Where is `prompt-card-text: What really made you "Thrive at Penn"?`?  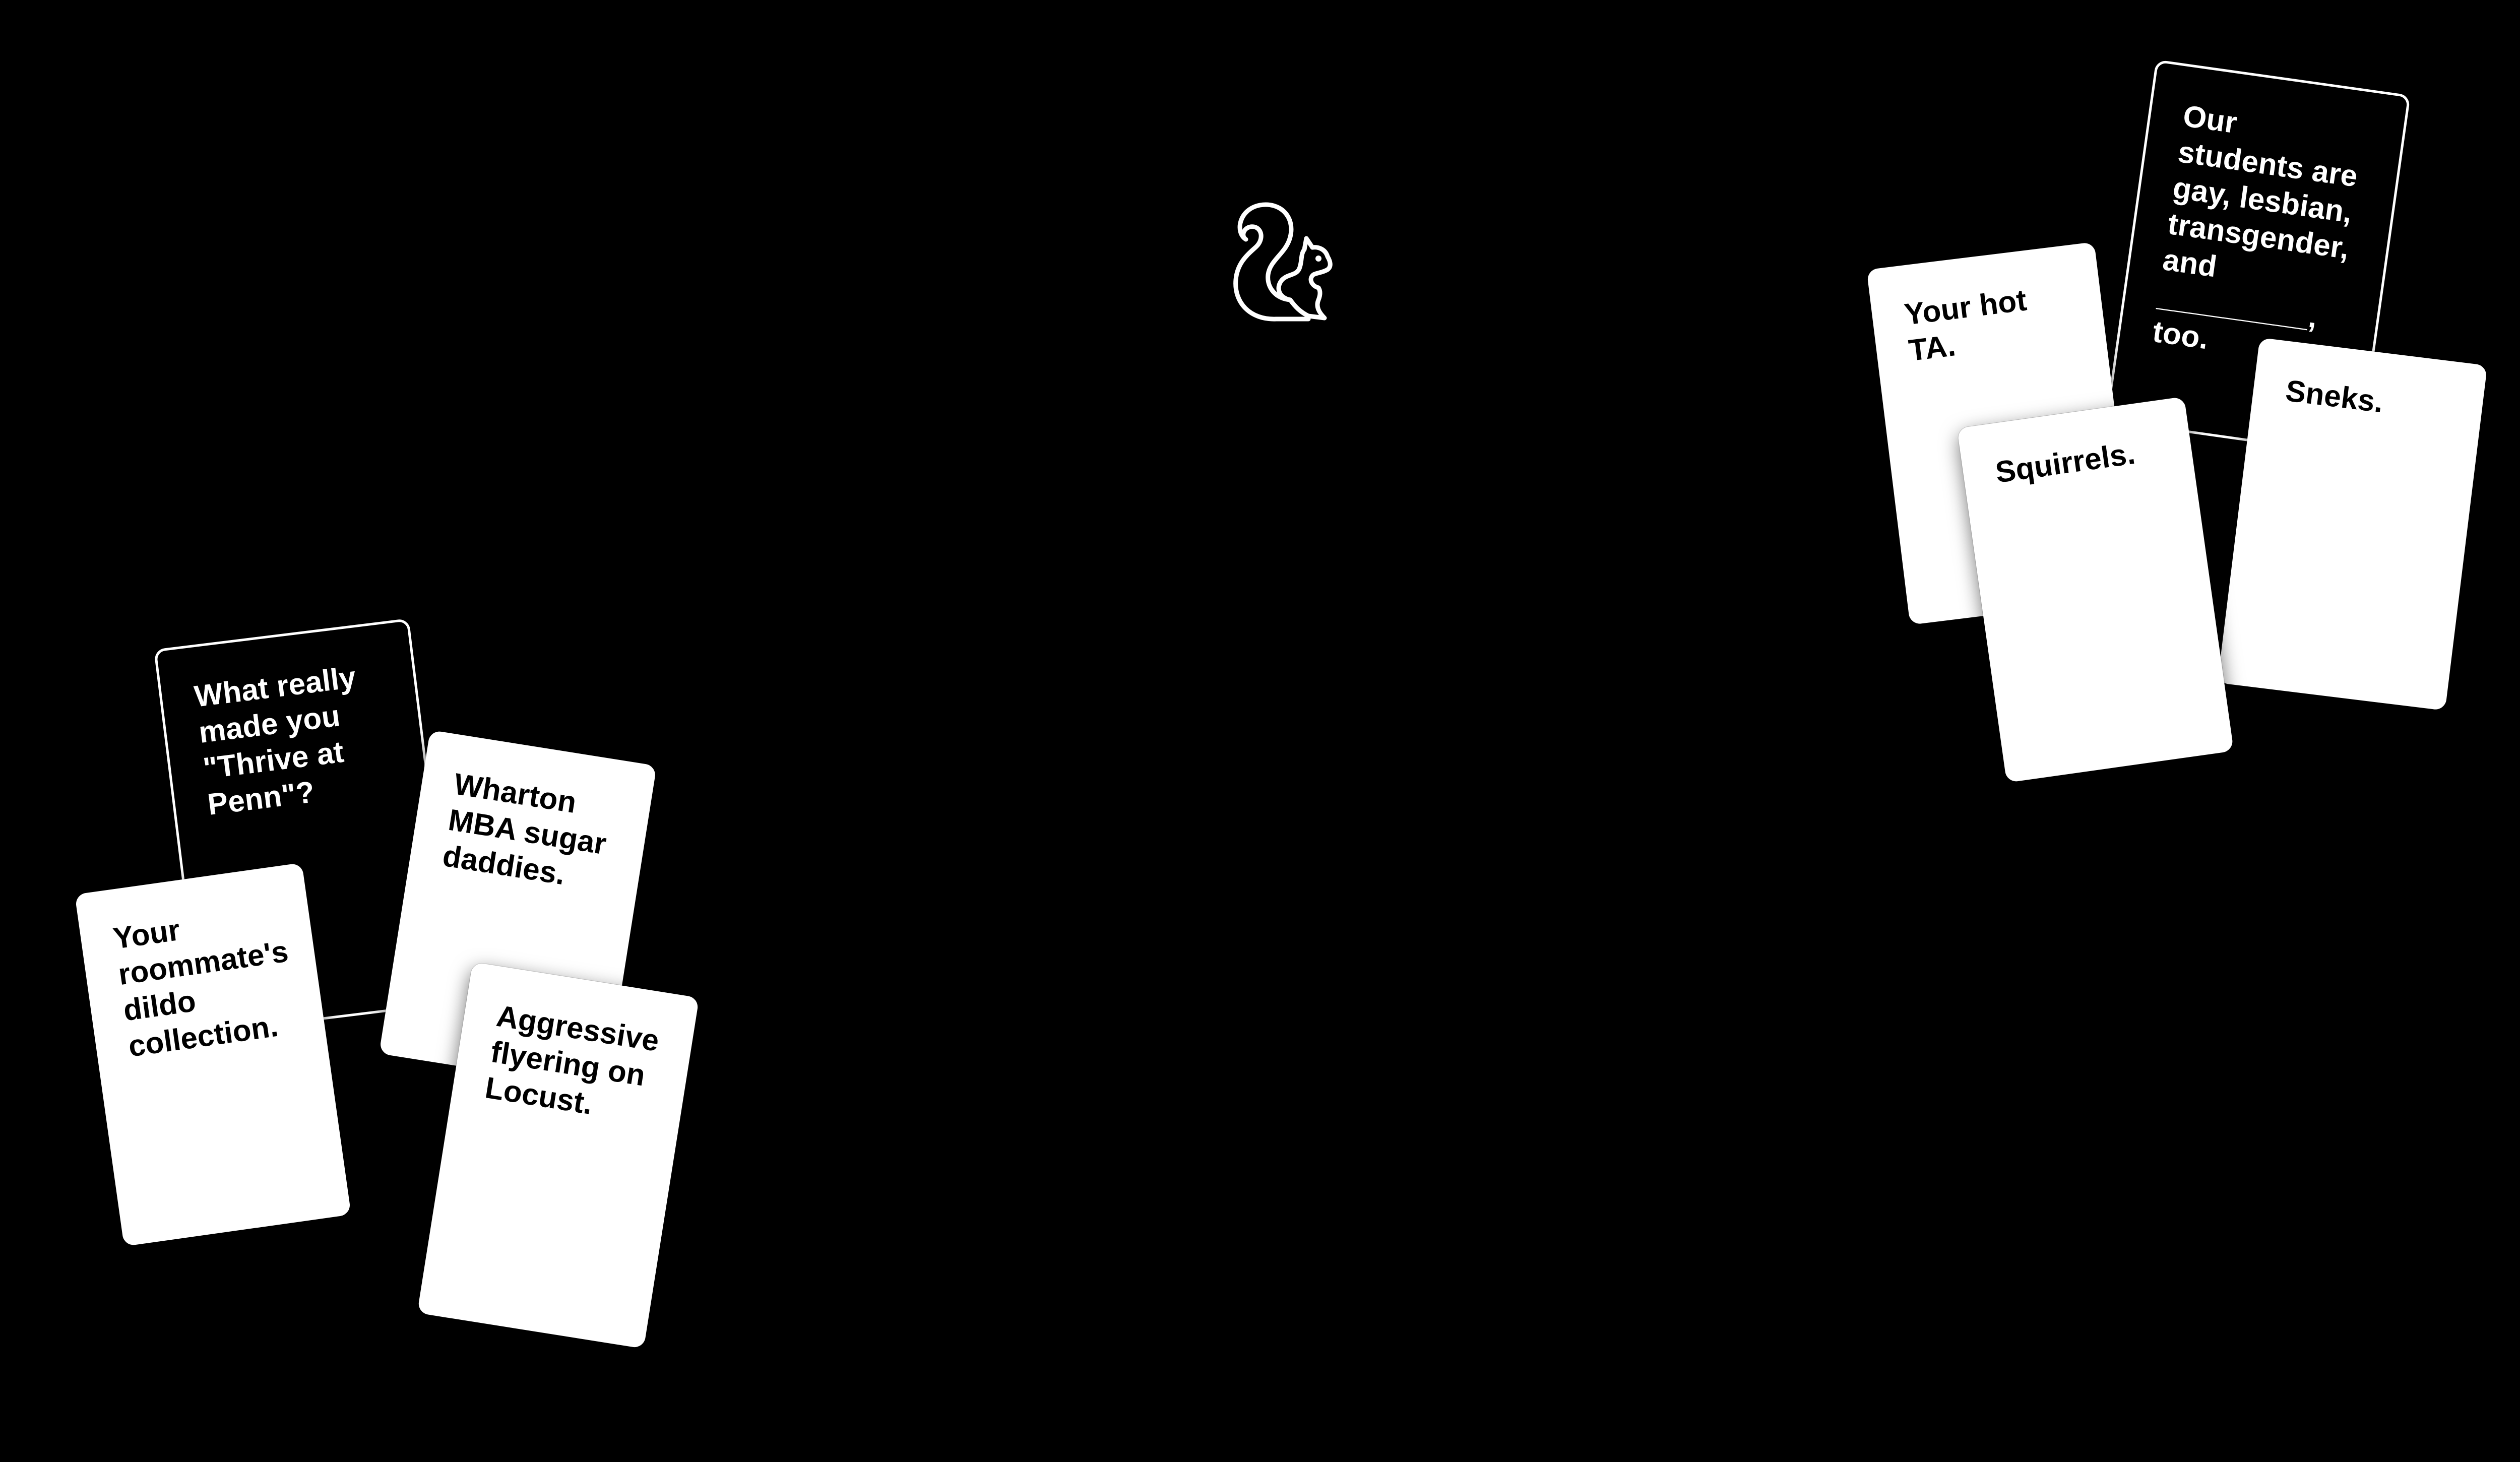 prompt-card-text: What really made you "Thrive at Penn"? is located at coordinates (275, 741).